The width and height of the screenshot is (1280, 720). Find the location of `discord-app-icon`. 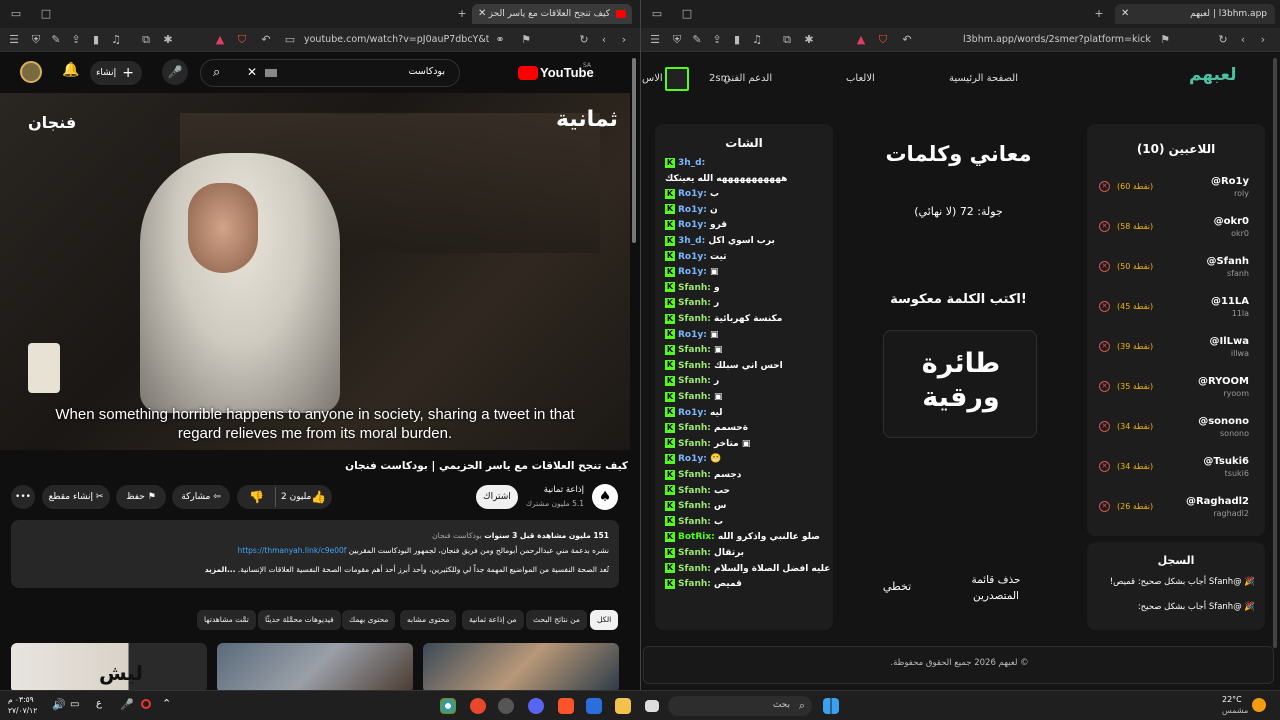

discord-app-icon is located at coordinates (536, 706).